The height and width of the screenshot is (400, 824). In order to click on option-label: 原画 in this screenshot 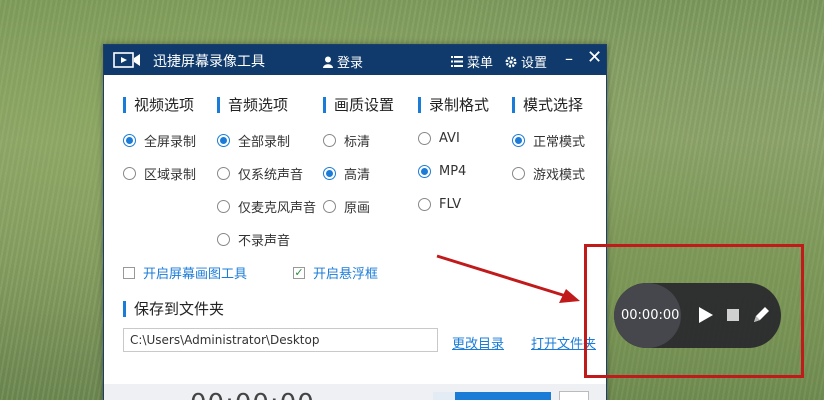, I will do `click(357, 208)`.